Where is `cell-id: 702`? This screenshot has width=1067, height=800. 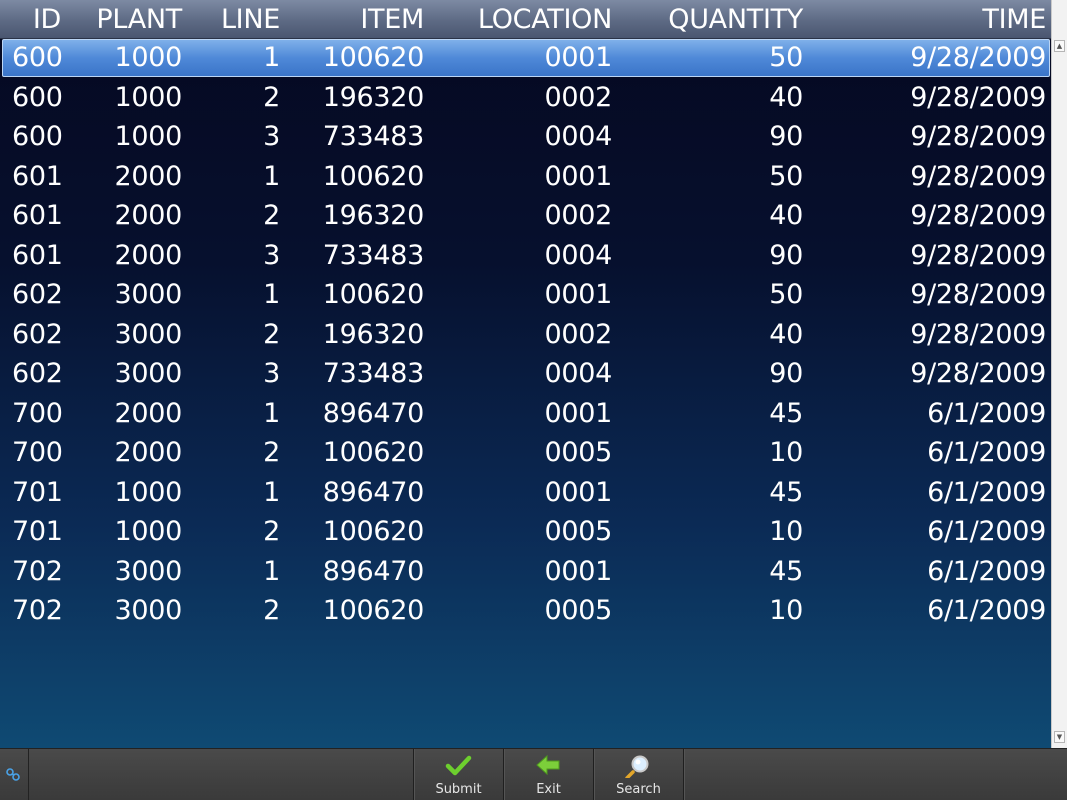
cell-id: 702 is located at coordinates (37, 571).